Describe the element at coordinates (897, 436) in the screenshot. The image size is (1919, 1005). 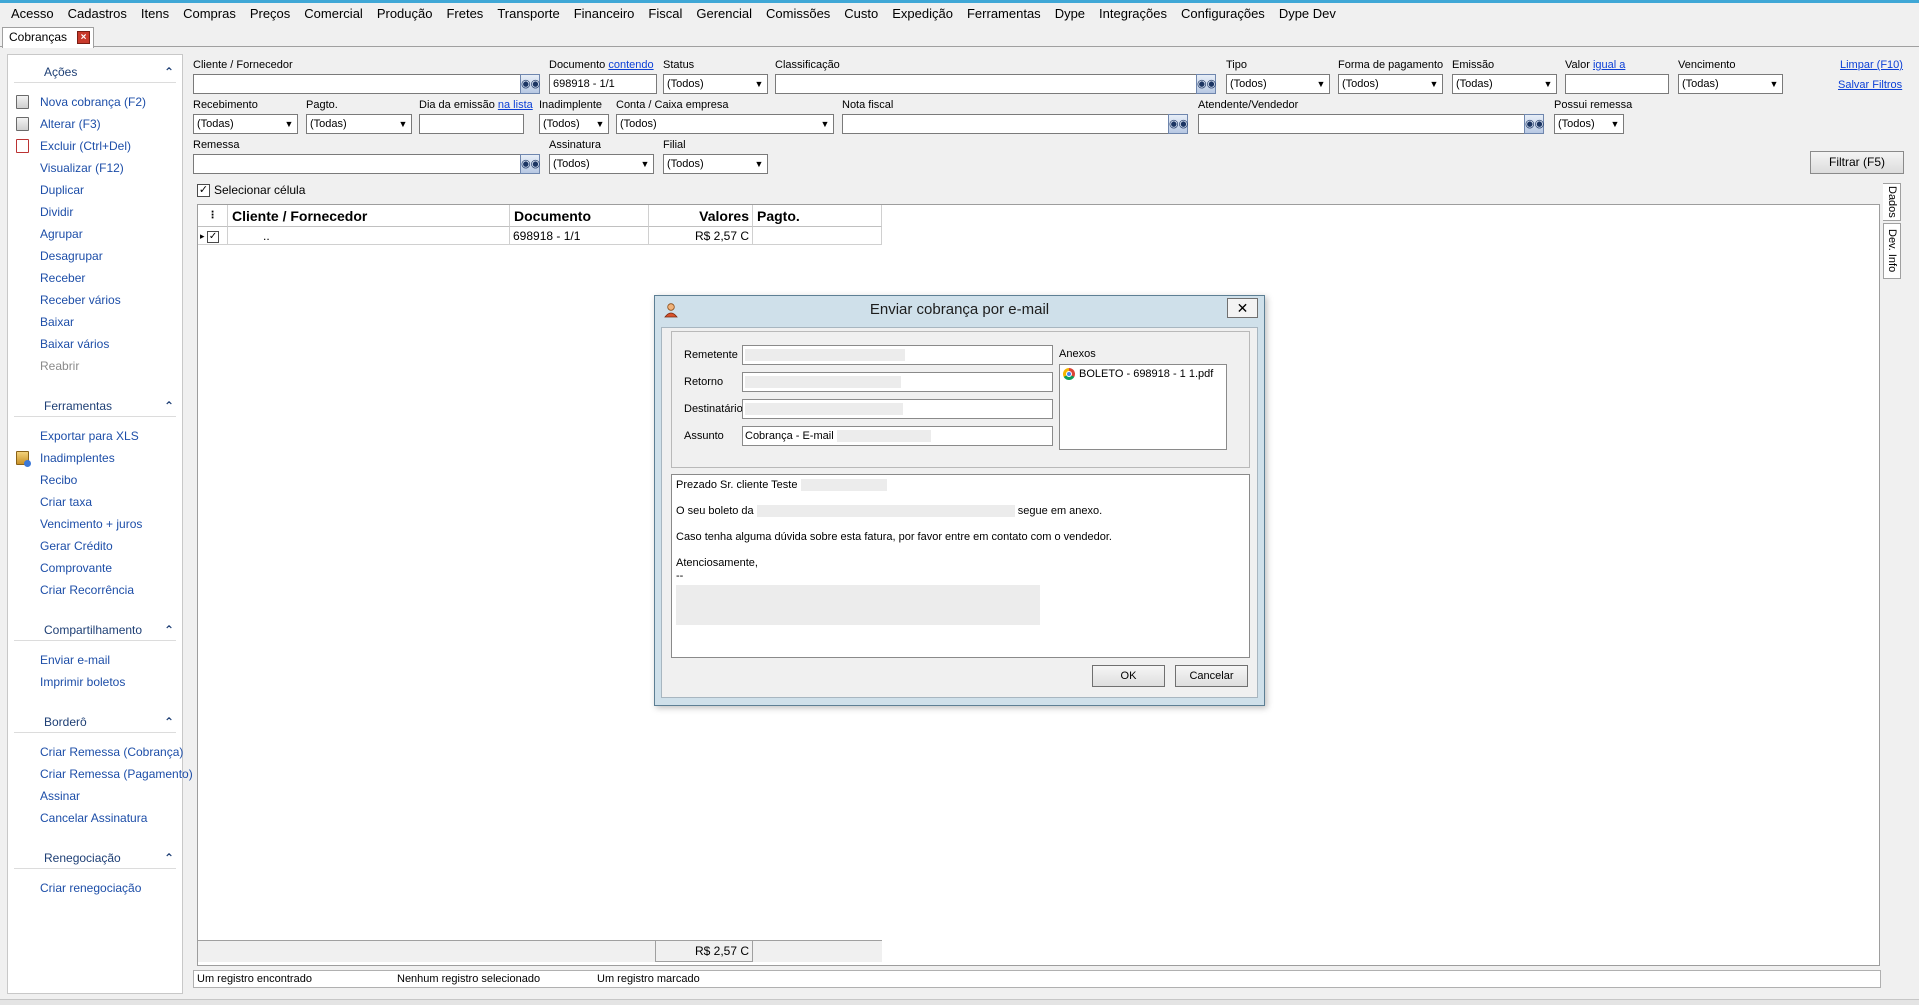
I see `assunto-field: Cobrança - E-mail` at that location.